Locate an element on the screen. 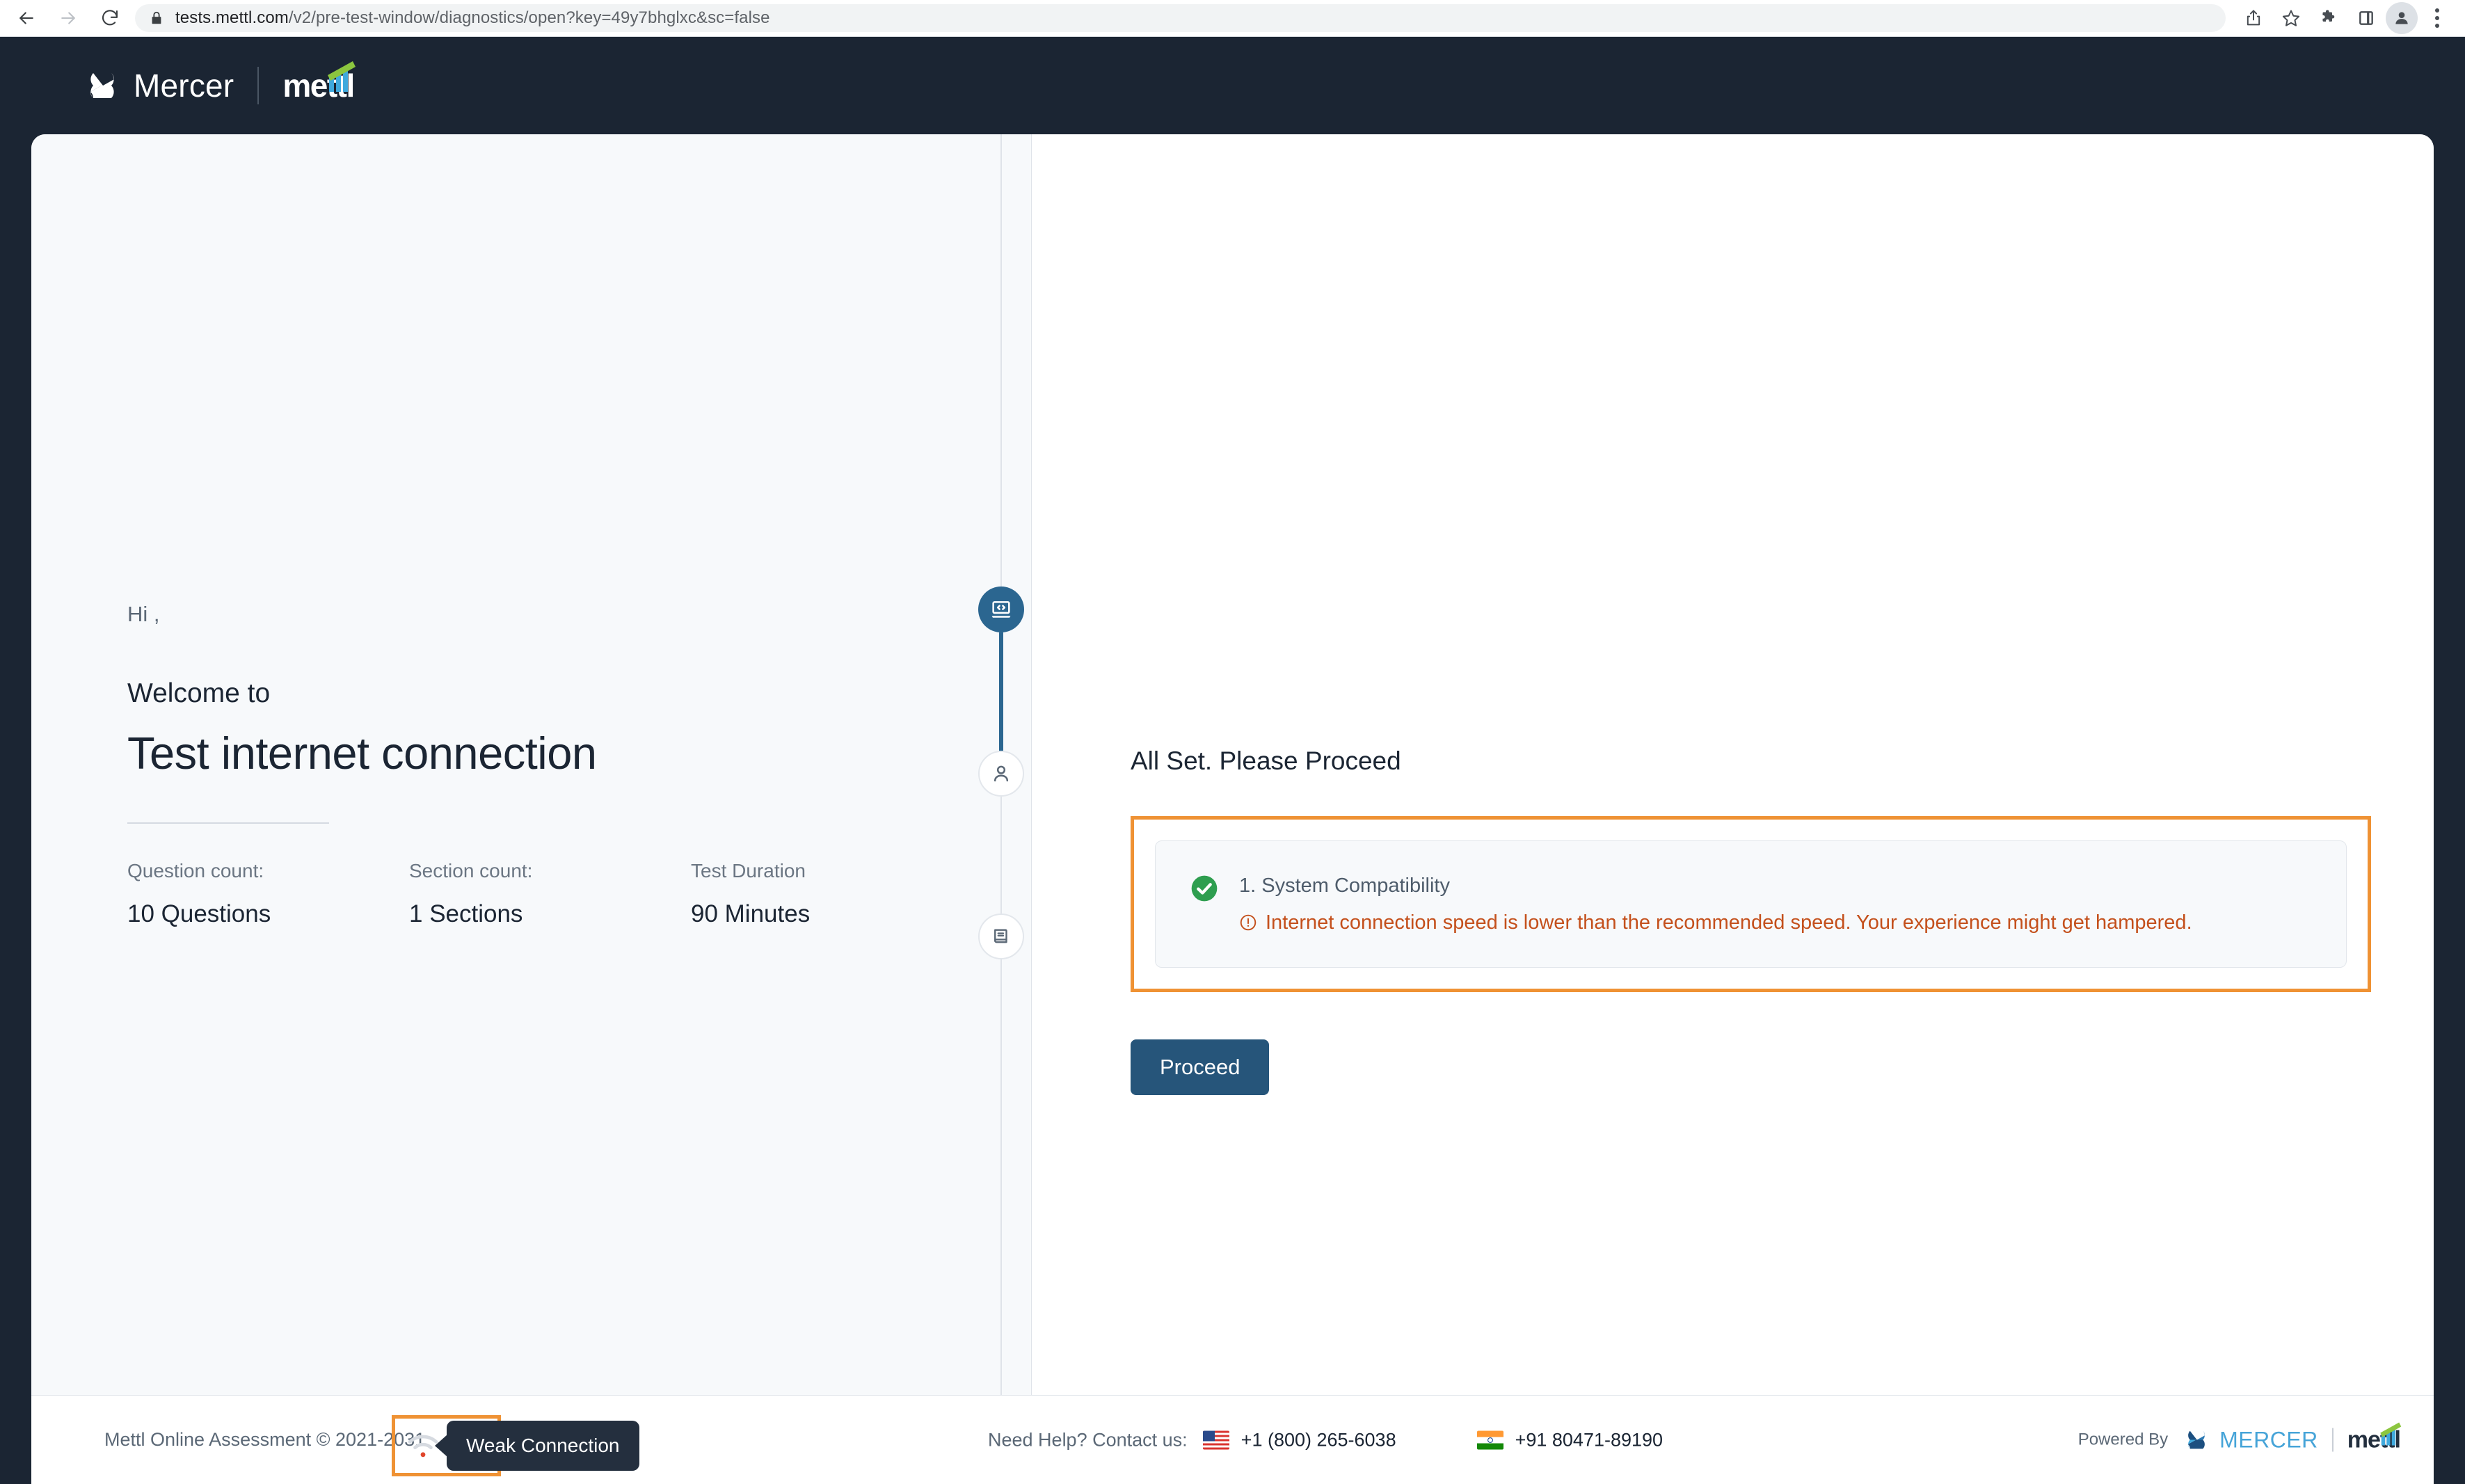 The image size is (2465, 1484). brand-logos: Mercer mettl is located at coordinates (219, 82).